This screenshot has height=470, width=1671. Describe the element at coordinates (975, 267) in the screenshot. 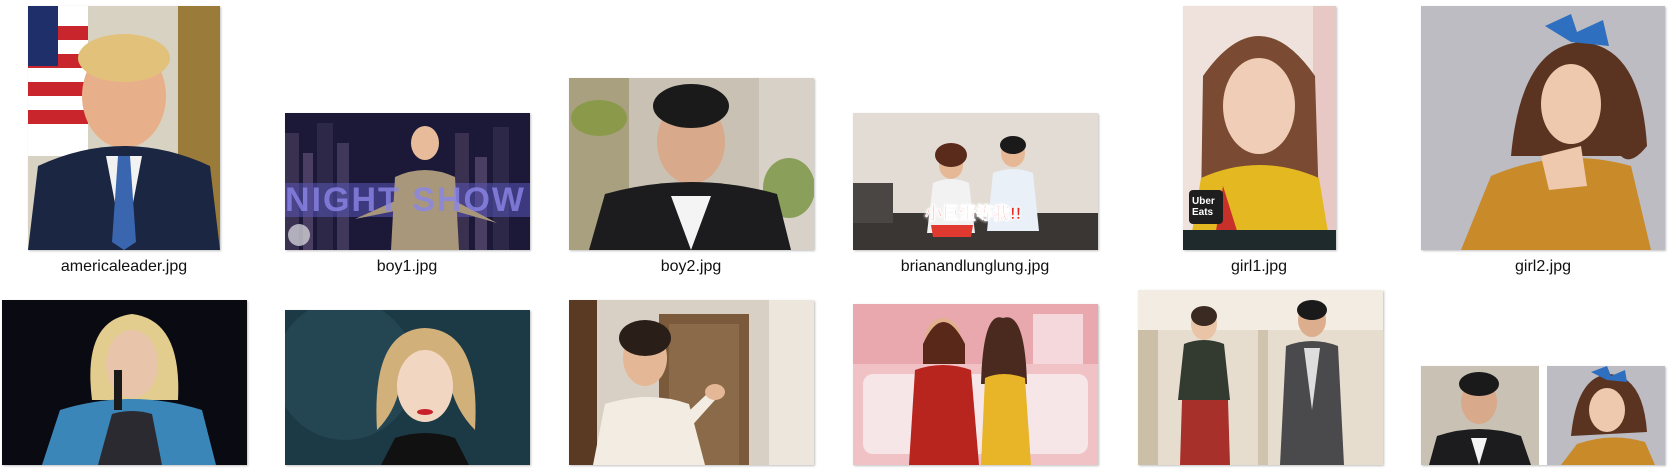

I see `file-name: brianandlunglung.jpg` at that location.